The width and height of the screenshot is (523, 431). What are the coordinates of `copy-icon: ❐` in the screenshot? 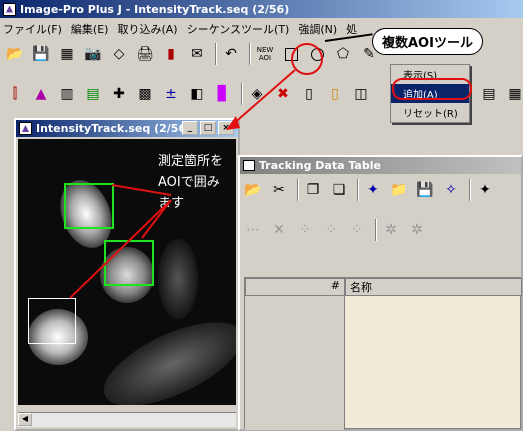 It's located at (313, 190).